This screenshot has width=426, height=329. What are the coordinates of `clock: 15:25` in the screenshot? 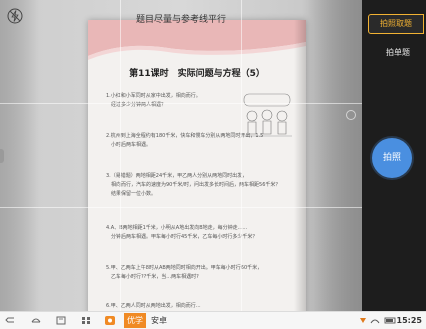 It's located at (409, 320).